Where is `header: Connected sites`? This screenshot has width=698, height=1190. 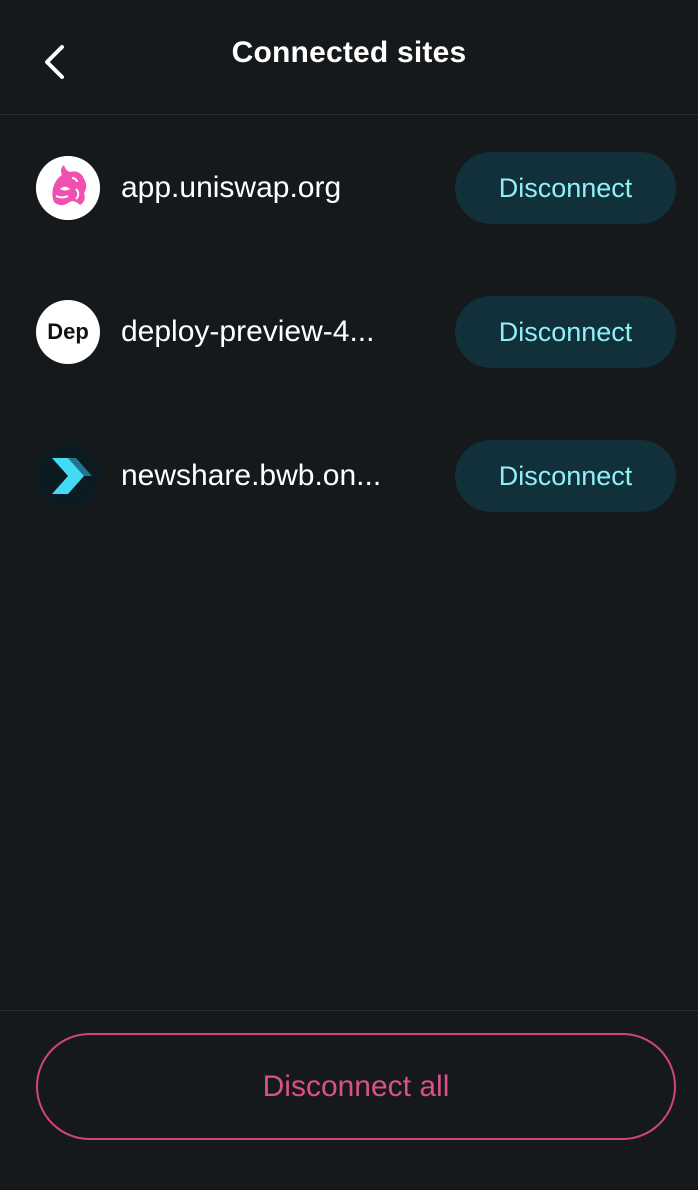
header: Connected sites is located at coordinates (349, 57).